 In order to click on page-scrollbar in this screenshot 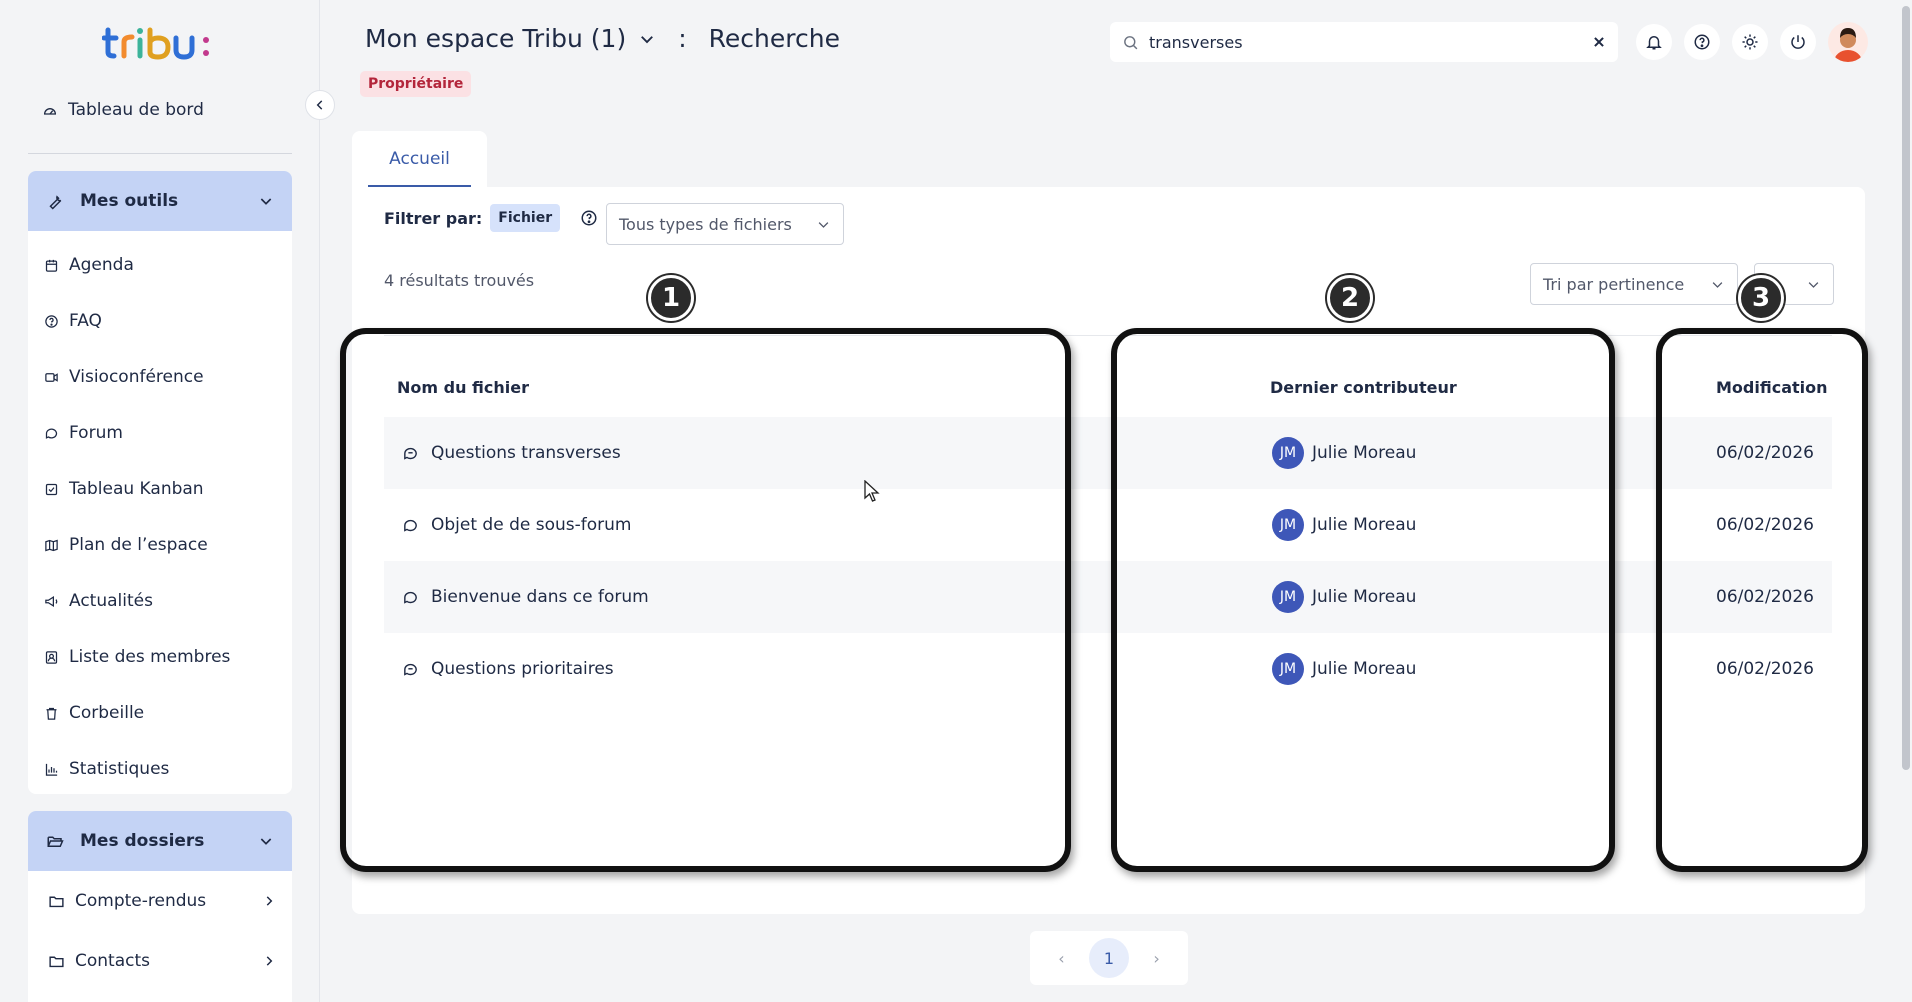, I will do `click(1906, 501)`.